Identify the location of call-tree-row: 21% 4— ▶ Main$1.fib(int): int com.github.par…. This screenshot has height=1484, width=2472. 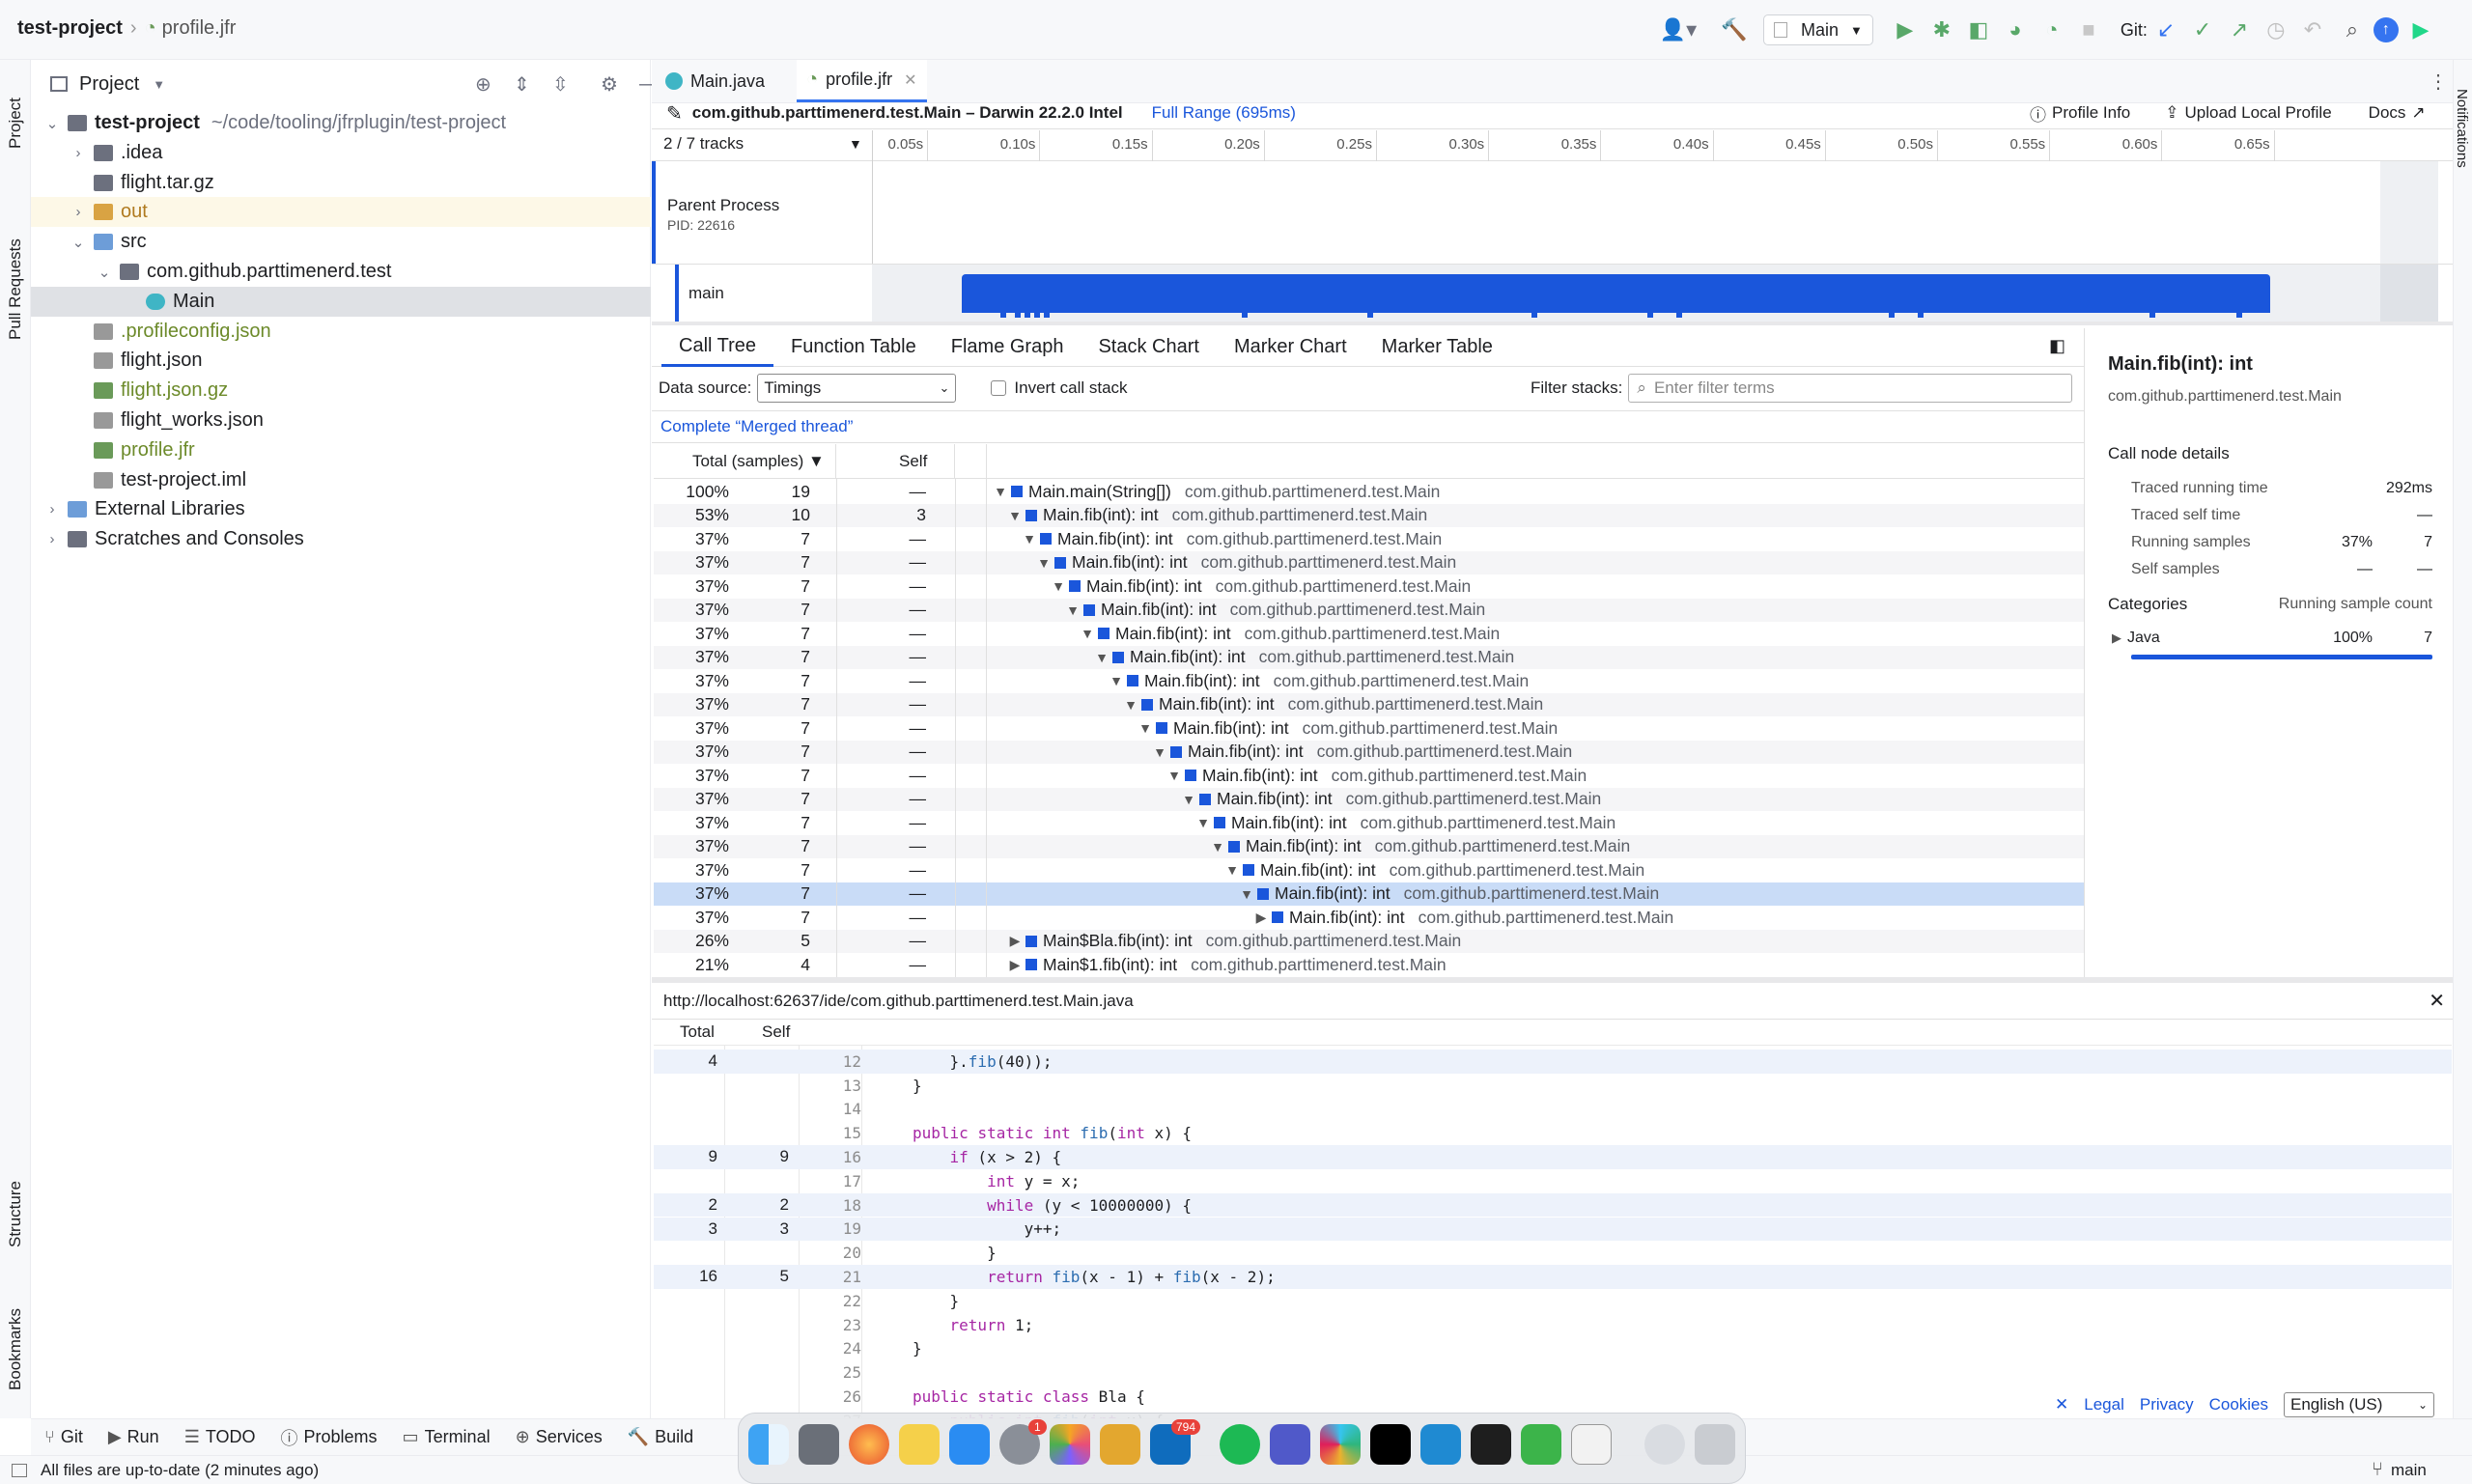
(1369, 965).